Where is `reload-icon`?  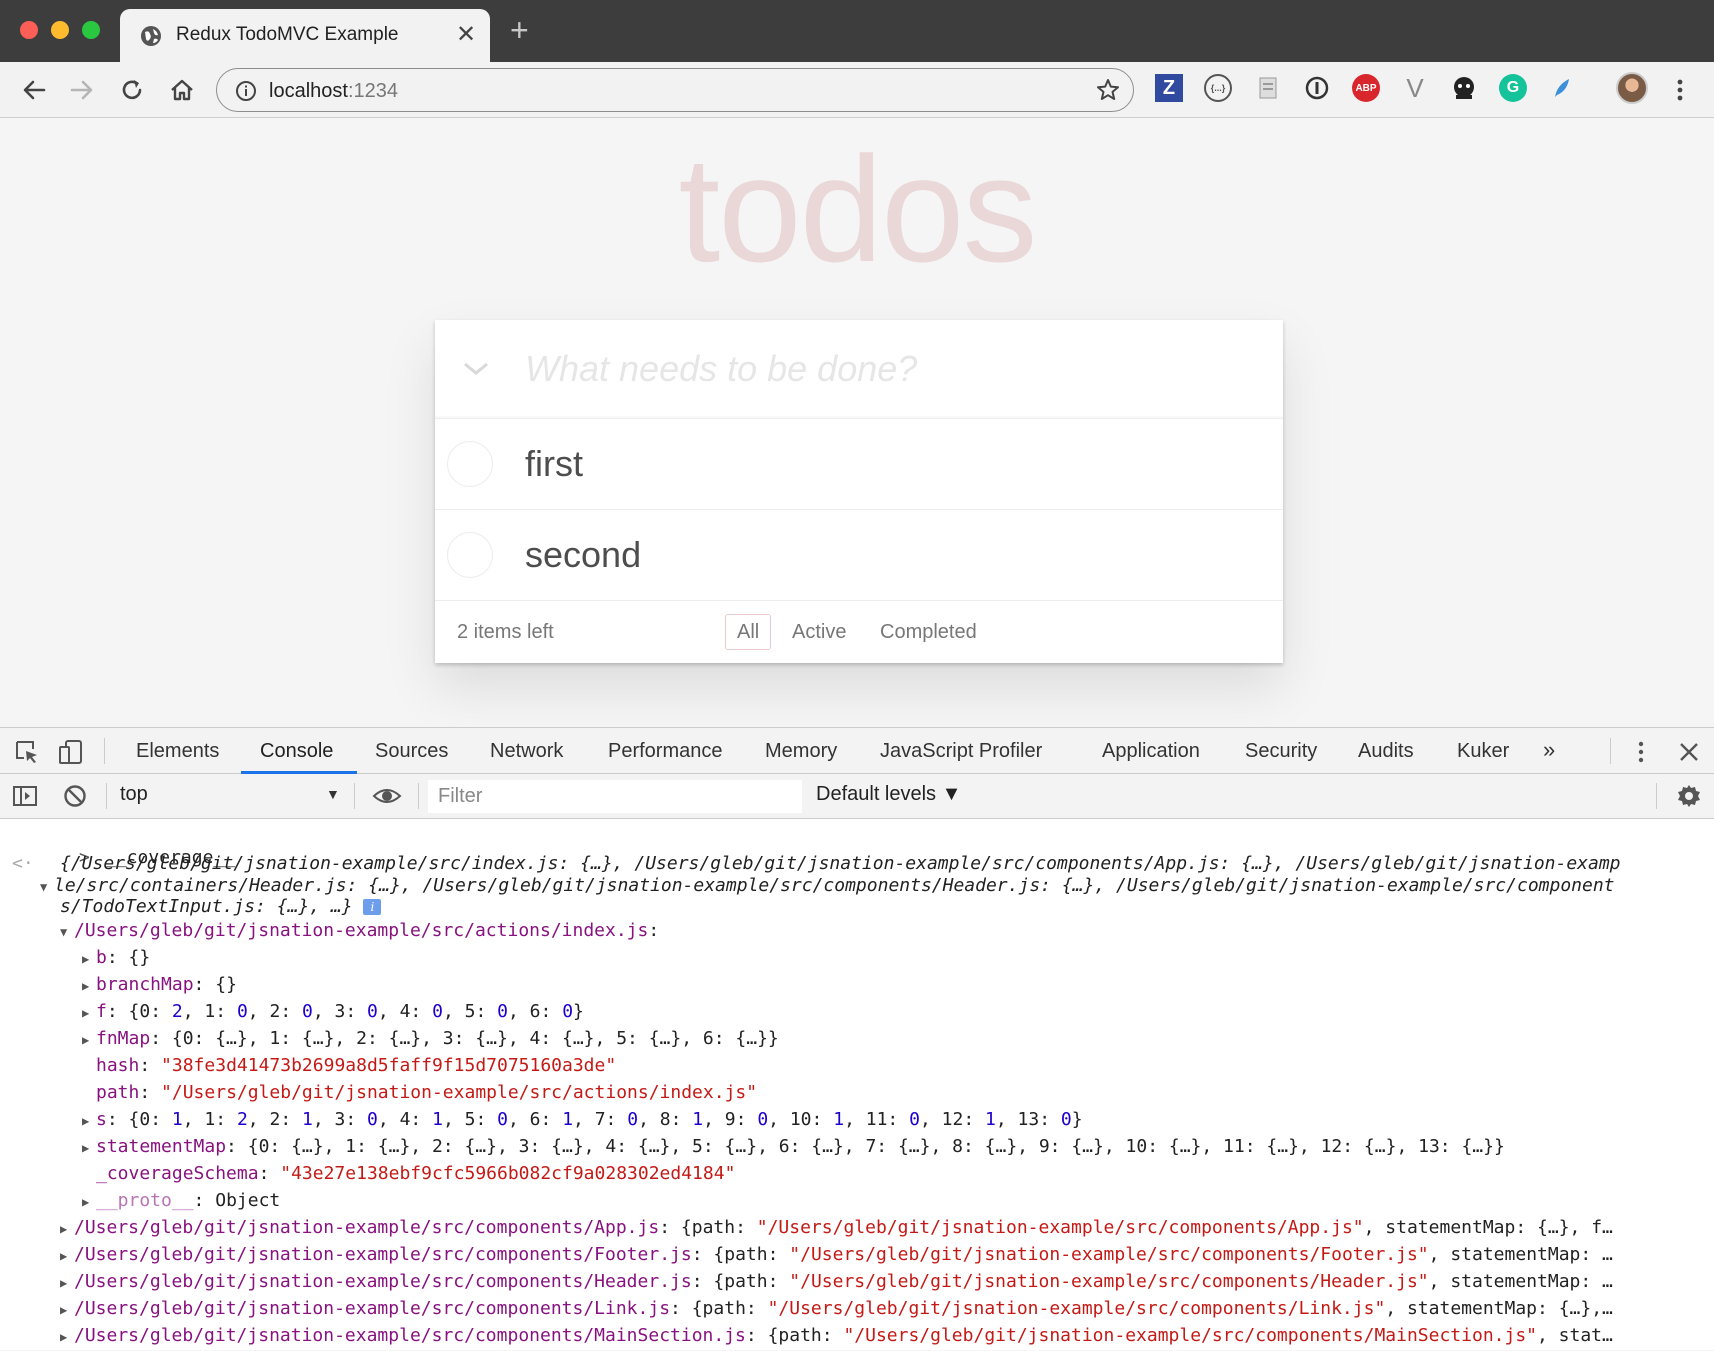 reload-icon is located at coordinates (132, 90).